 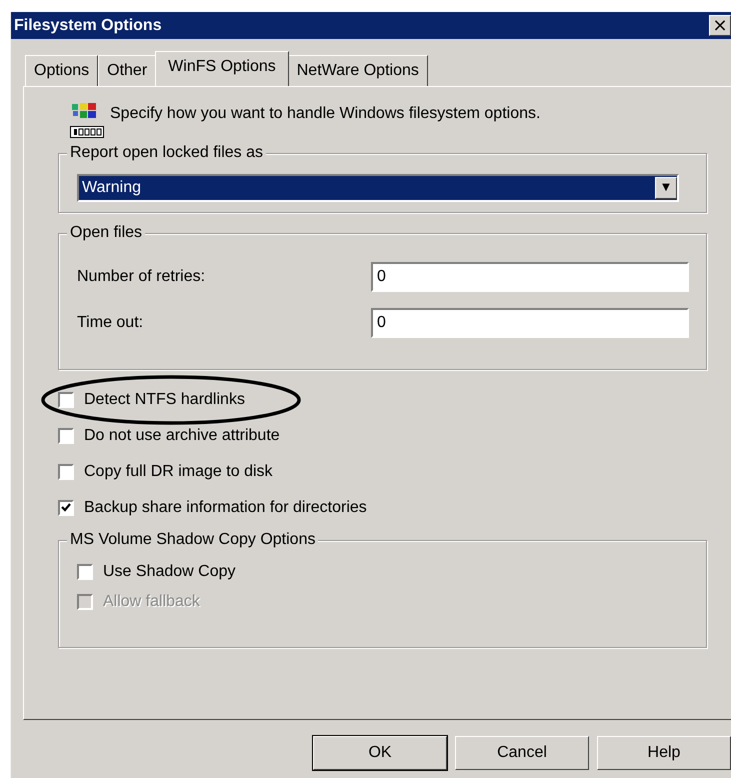 I want to click on group-title: MS Volume Shadow Copy Options, so click(x=192, y=540).